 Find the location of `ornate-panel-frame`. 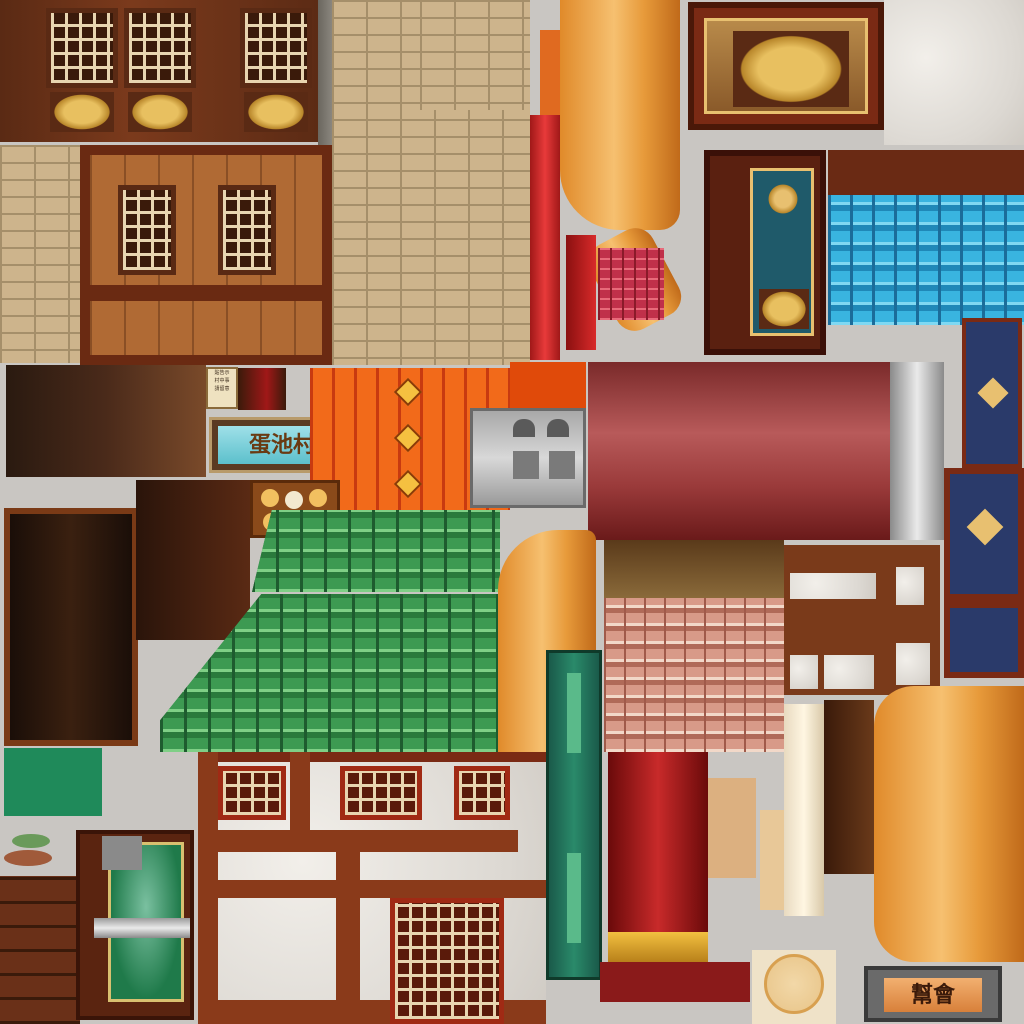

ornate-panel-frame is located at coordinates (765, 252).